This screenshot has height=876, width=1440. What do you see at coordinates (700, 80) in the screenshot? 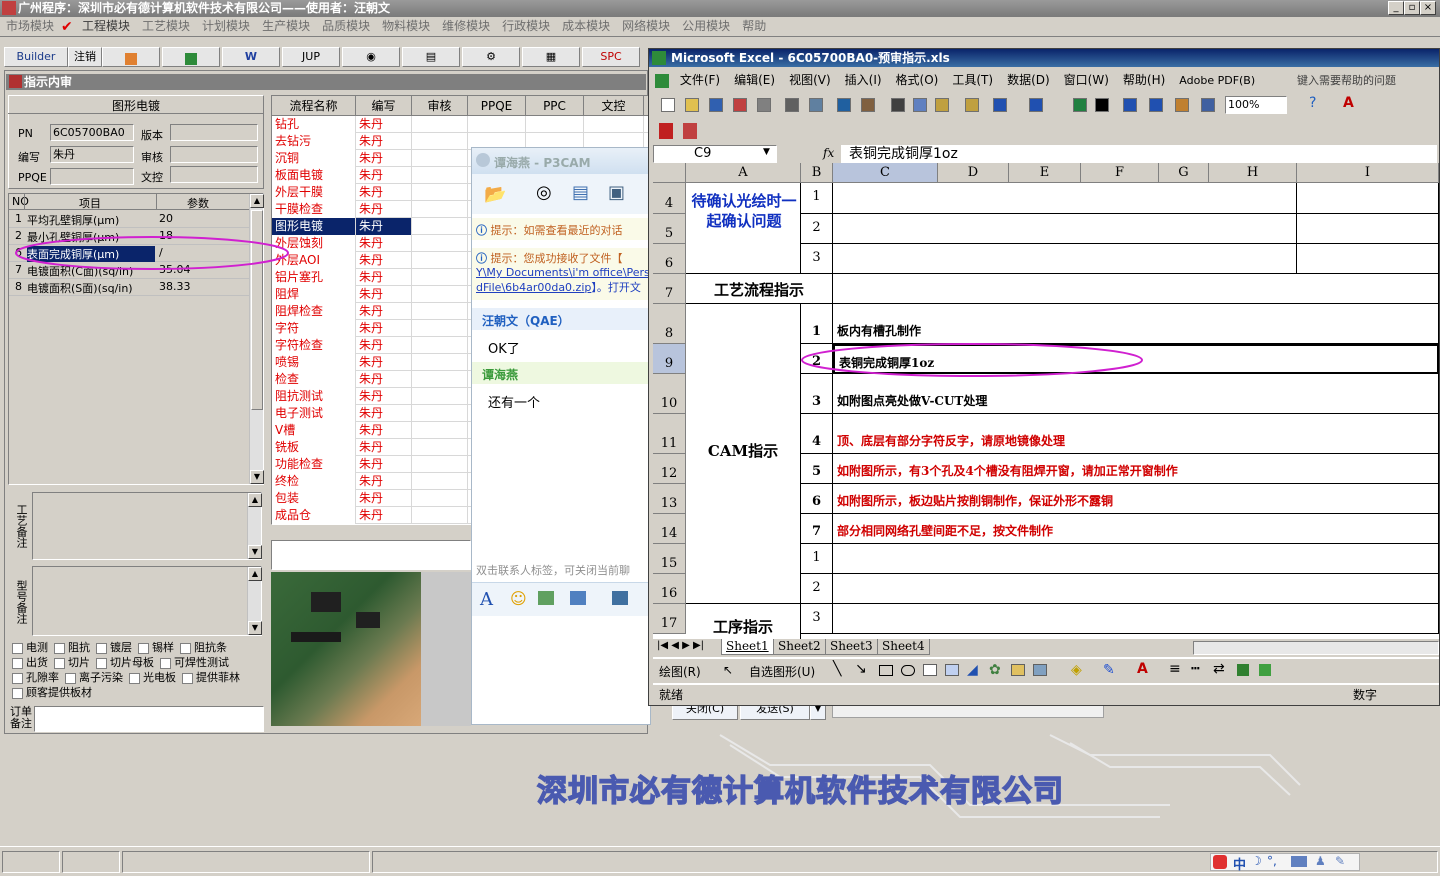
I see `excel-menu-item: 文件(F)` at bounding box center [700, 80].